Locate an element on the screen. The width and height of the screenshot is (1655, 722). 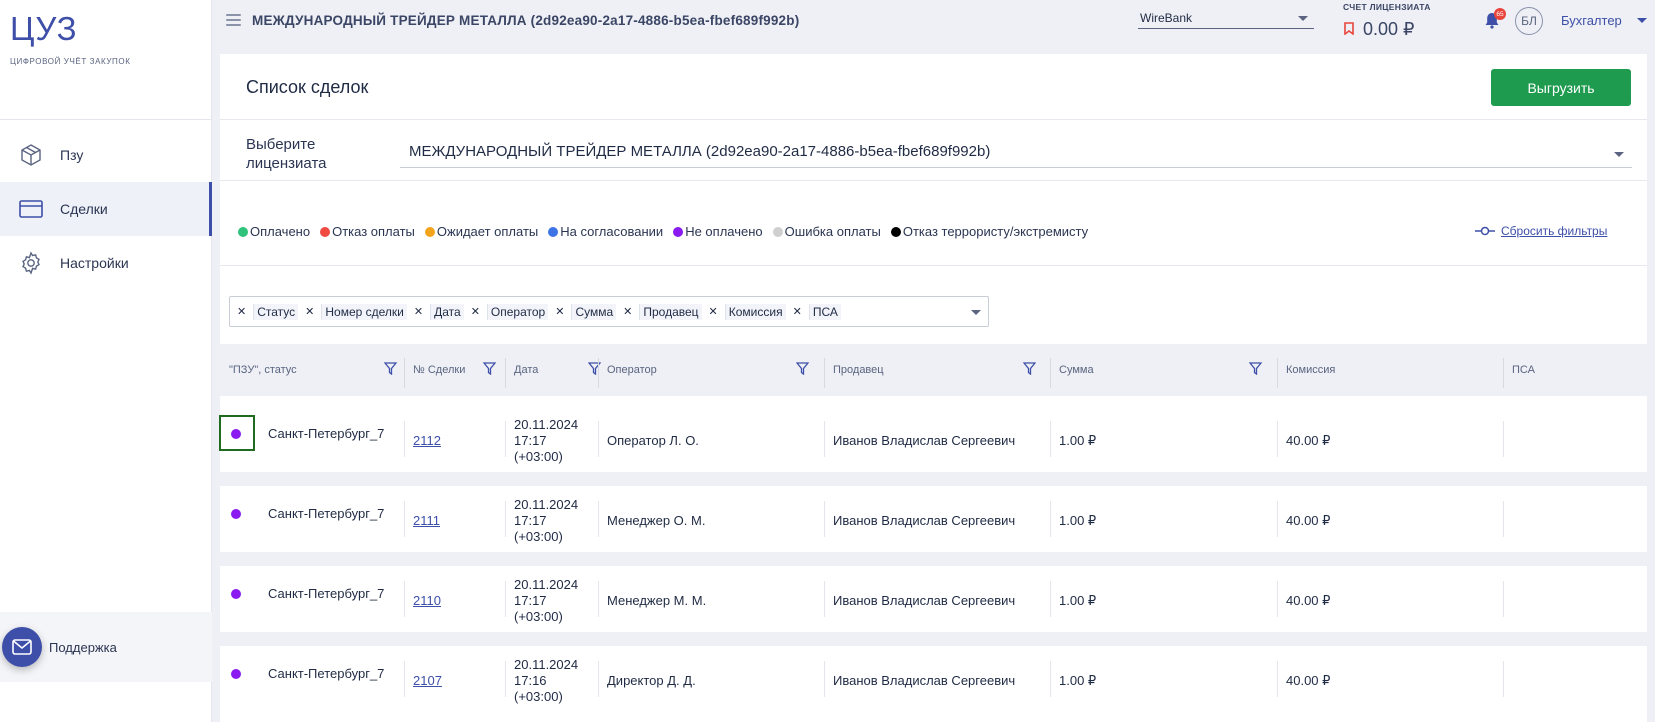
account-balance: 0.00 ₽ is located at coordinates (1389, 29).